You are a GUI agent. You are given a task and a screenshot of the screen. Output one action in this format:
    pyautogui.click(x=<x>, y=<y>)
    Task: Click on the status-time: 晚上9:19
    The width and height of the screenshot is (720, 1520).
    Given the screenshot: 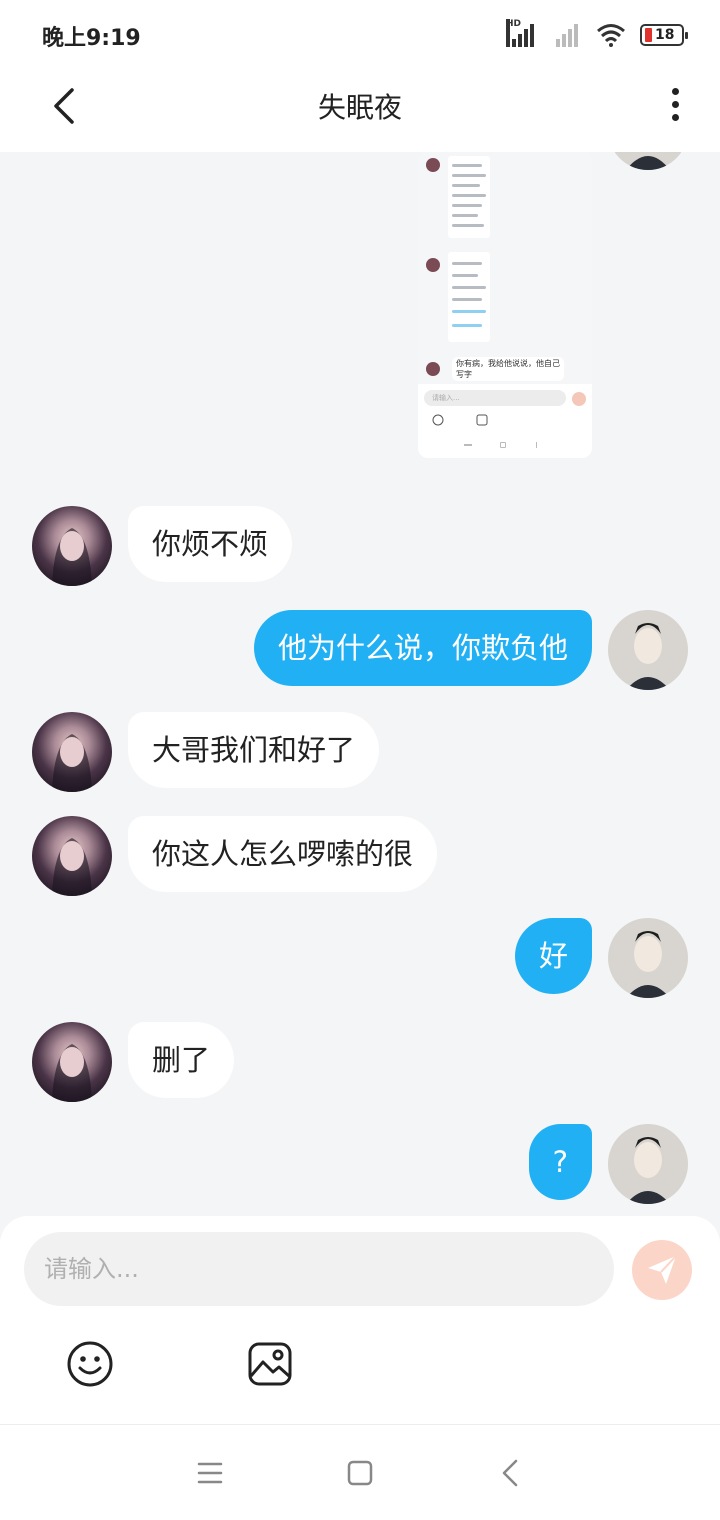 What is the action you would take?
    pyautogui.click(x=91, y=38)
    